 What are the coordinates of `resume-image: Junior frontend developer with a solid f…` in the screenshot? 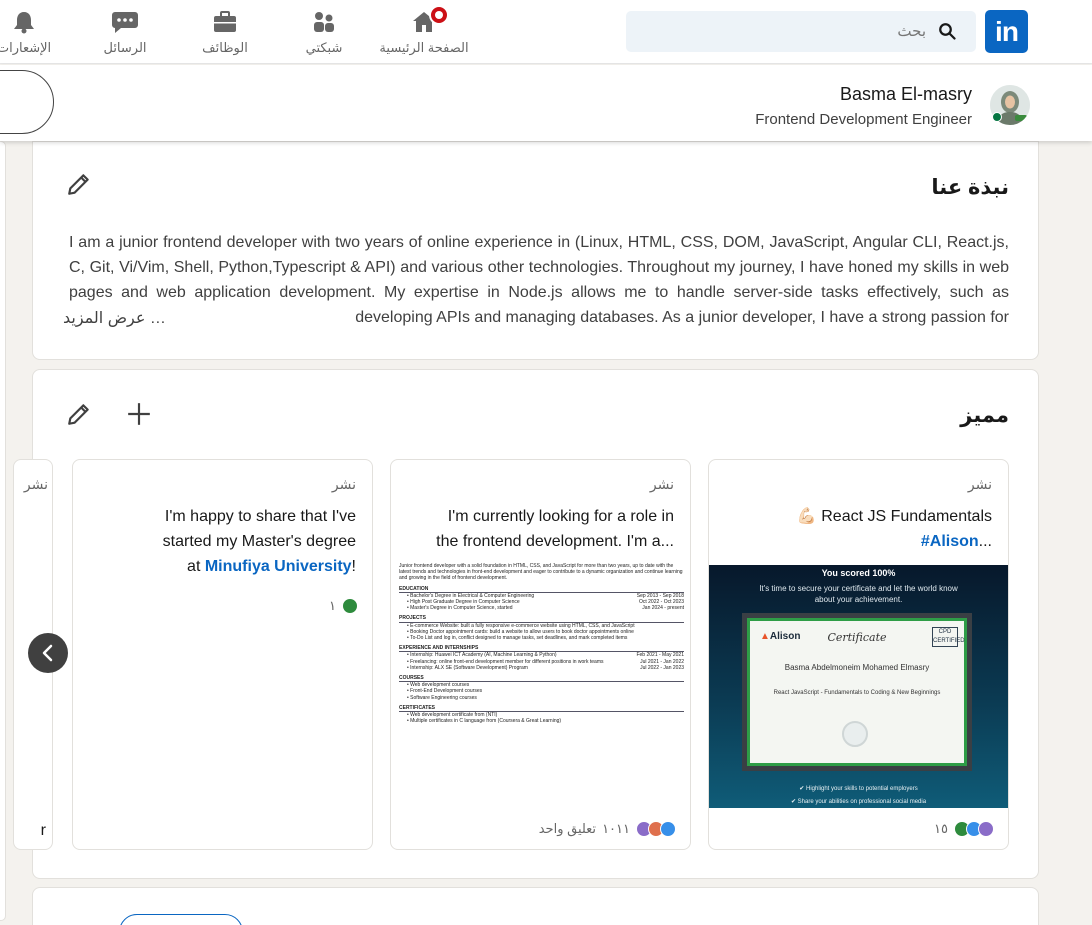 It's located at (541, 685).